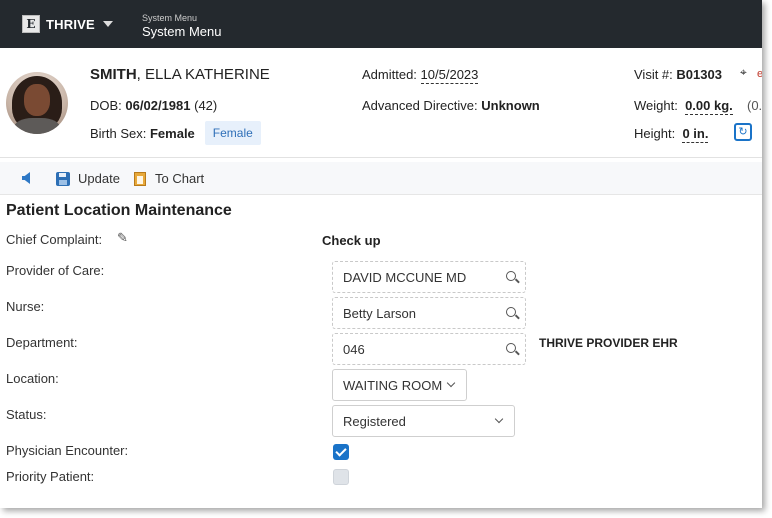 The width and height of the screenshot is (772, 518). I want to click on provider-label: Provider of Care:, so click(55, 270).